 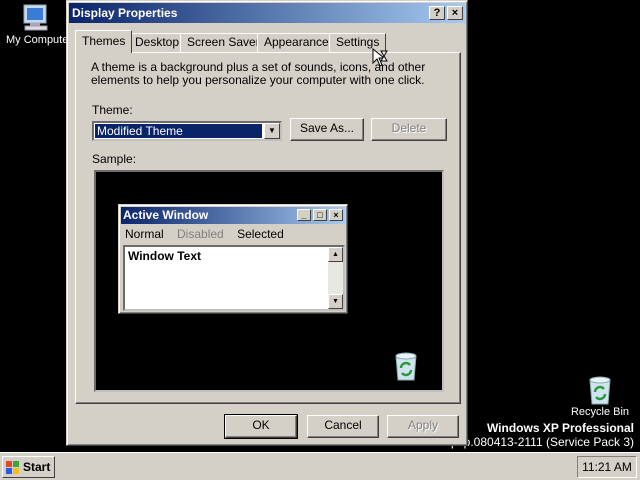 What do you see at coordinates (336, 215) in the screenshot?
I see `close-icon: ×` at bounding box center [336, 215].